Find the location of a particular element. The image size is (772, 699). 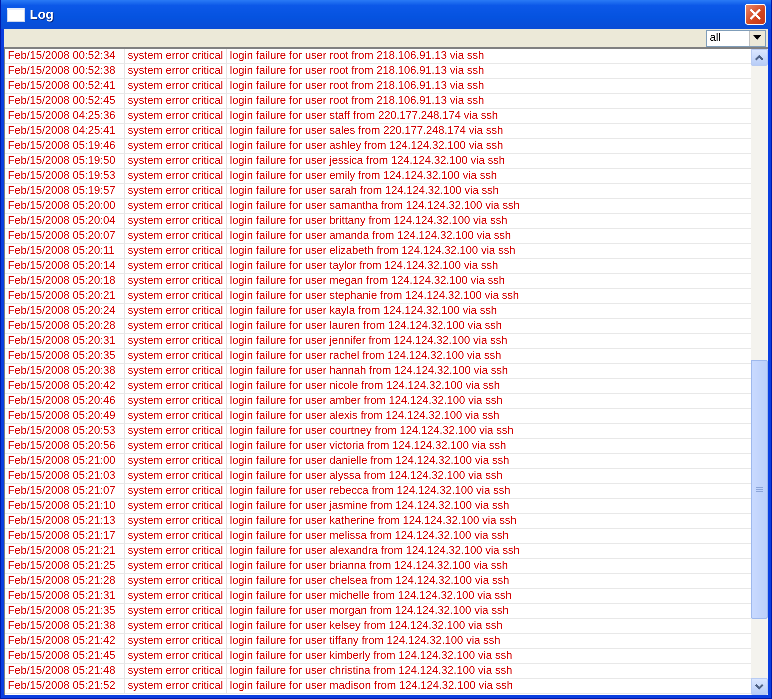

table-cell-text: login failure for user victoria from 124.124.32.100 via ssh is located at coordinates (368, 446).